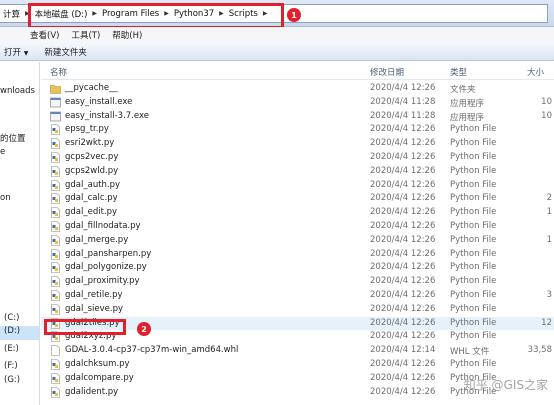 Image resolution: width=554 pixels, height=405 pixels. What do you see at coordinates (58, 72) in the screenshot?
I see `column-header-name: 名称` at bounding box center [58, 72].